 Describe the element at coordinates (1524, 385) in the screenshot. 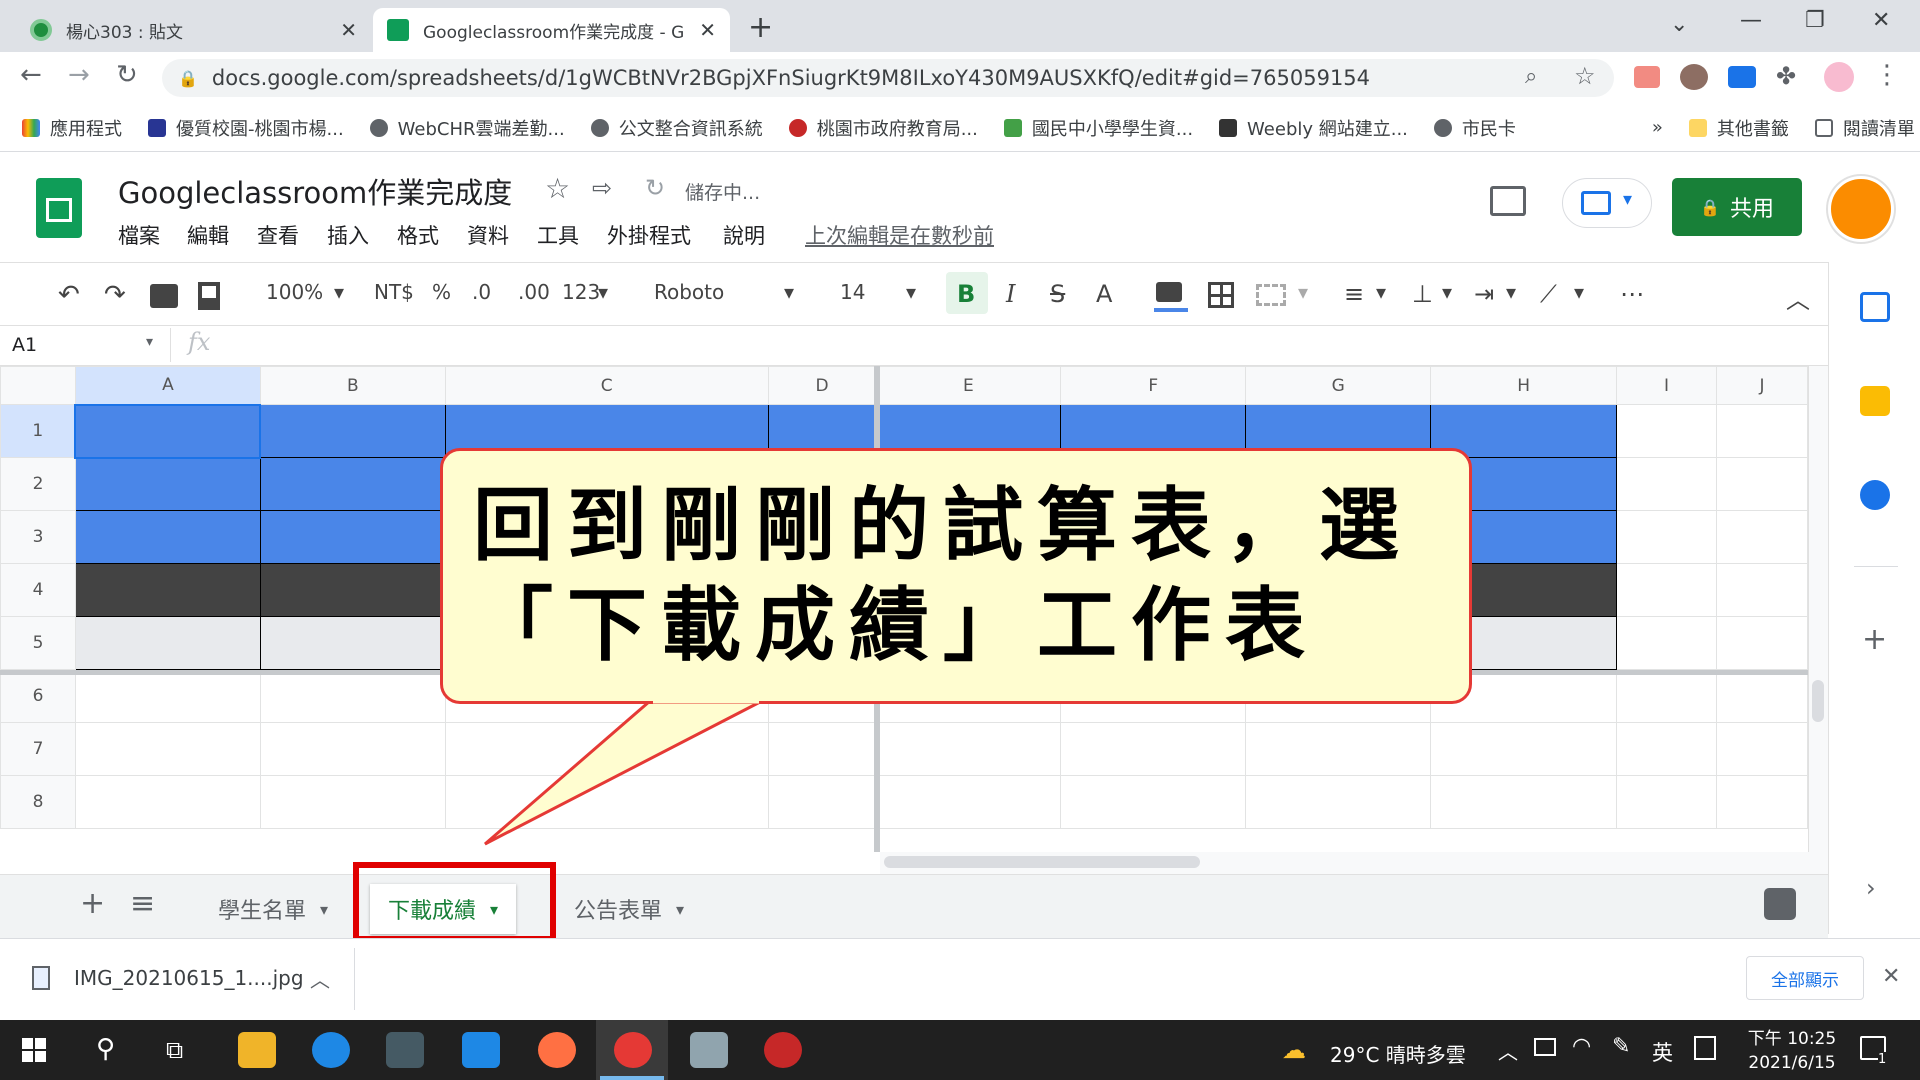

I see `column-header: H` at that location.